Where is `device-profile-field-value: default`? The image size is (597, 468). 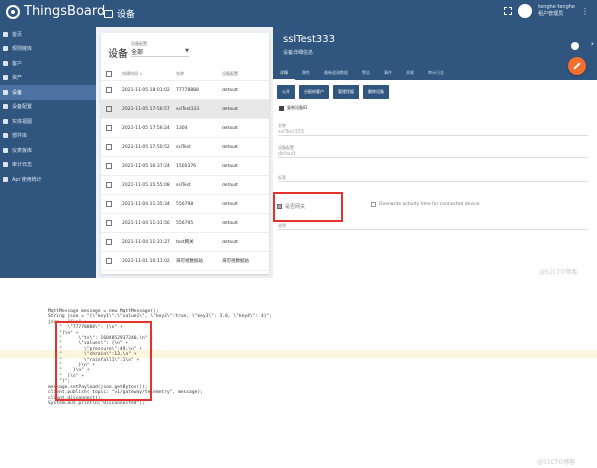
device-profile-field-value: default is located at coordinates (287, 154).